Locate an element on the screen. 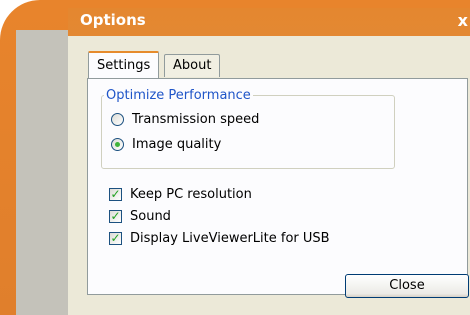  group-legend: Optimize Performance is located at coordinates (178, 95).